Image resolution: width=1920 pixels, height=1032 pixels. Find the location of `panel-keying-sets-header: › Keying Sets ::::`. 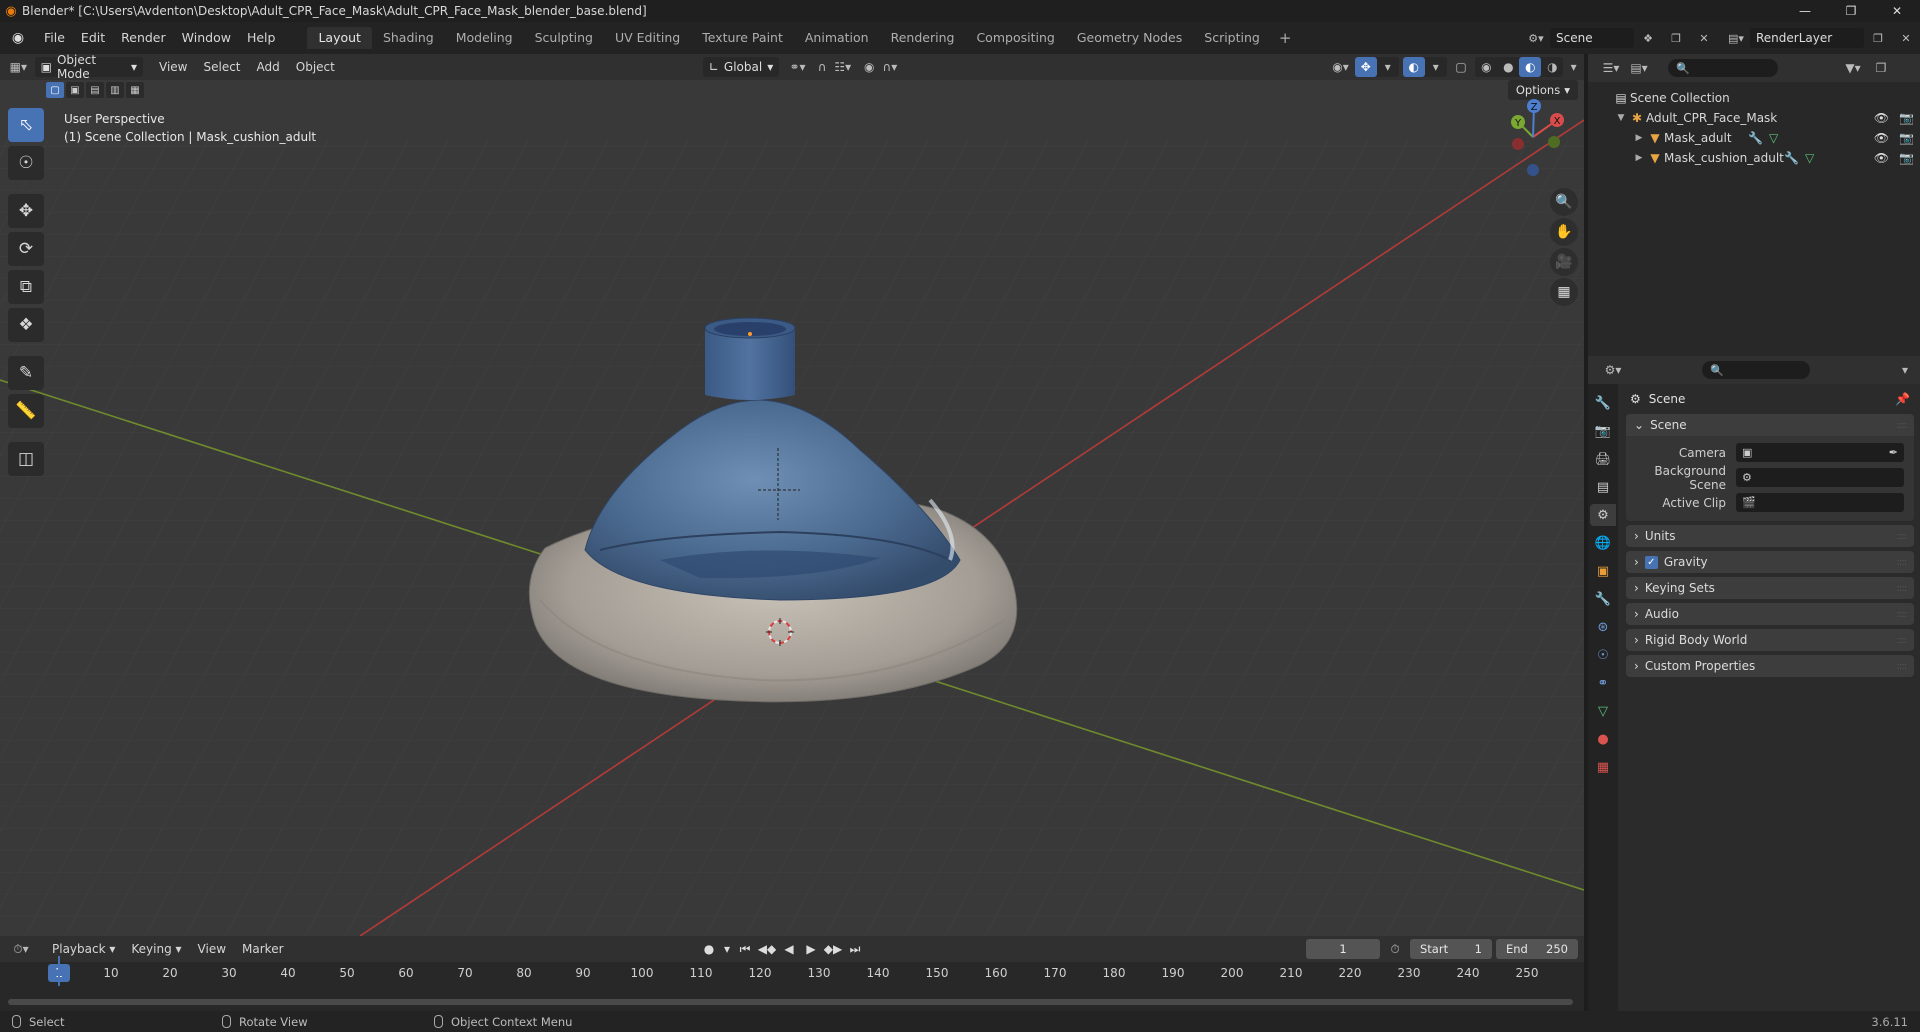

panel-keying-sets-header: › Keying Sets :::: is located at coordinates (1770, 588).